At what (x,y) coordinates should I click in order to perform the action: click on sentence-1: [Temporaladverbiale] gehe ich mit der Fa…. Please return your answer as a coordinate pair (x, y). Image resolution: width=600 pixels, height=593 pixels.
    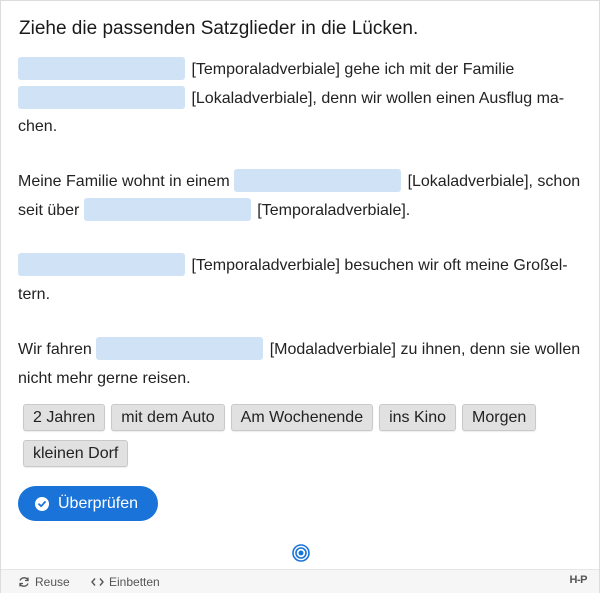
    Looking at the image, I should click on (303, 99).